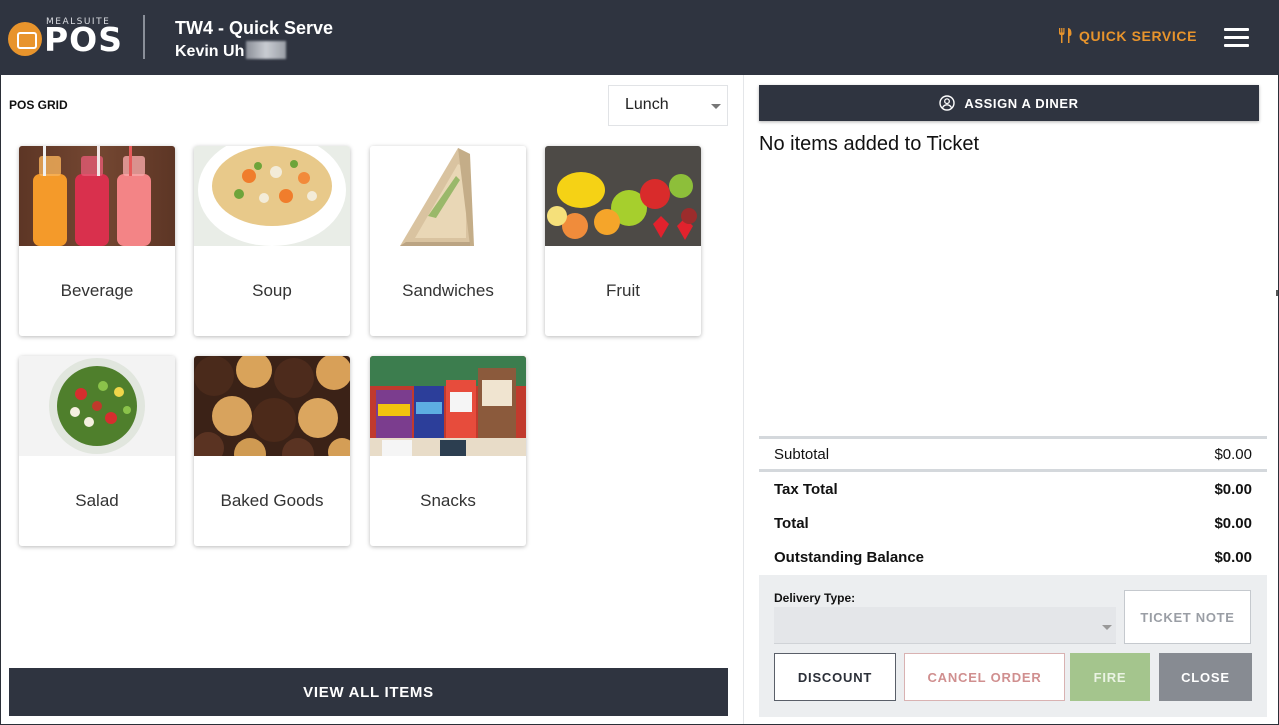  I want to click on totals-divider, so click(1013, 470).